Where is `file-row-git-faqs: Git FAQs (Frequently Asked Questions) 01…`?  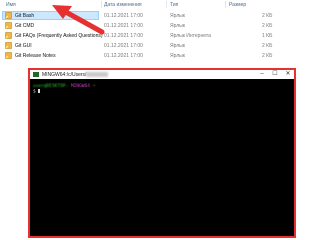
file-row-git-faqs: Git FAQs (Frequently Asked Questions) 01… is located at coordinates (150, 35).